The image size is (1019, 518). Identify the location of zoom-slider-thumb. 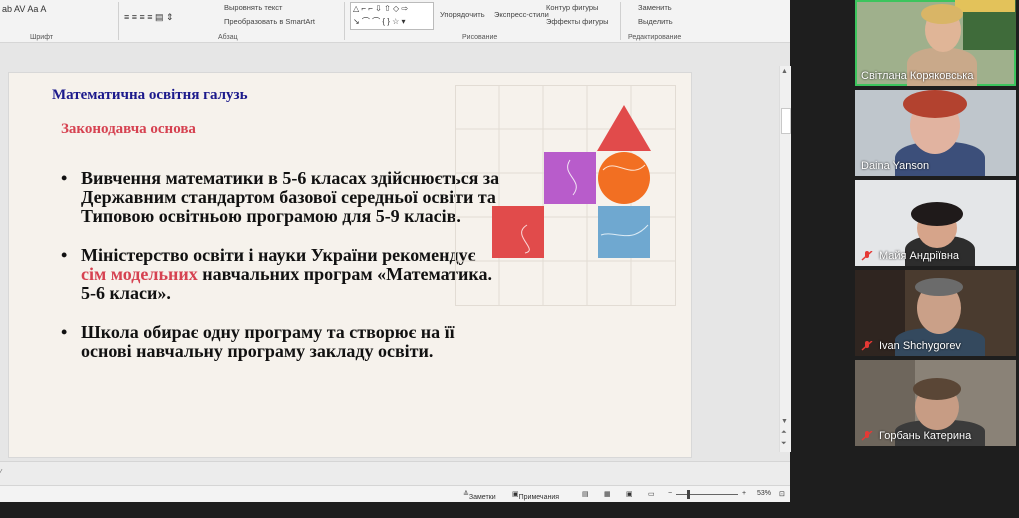
(688, 494).